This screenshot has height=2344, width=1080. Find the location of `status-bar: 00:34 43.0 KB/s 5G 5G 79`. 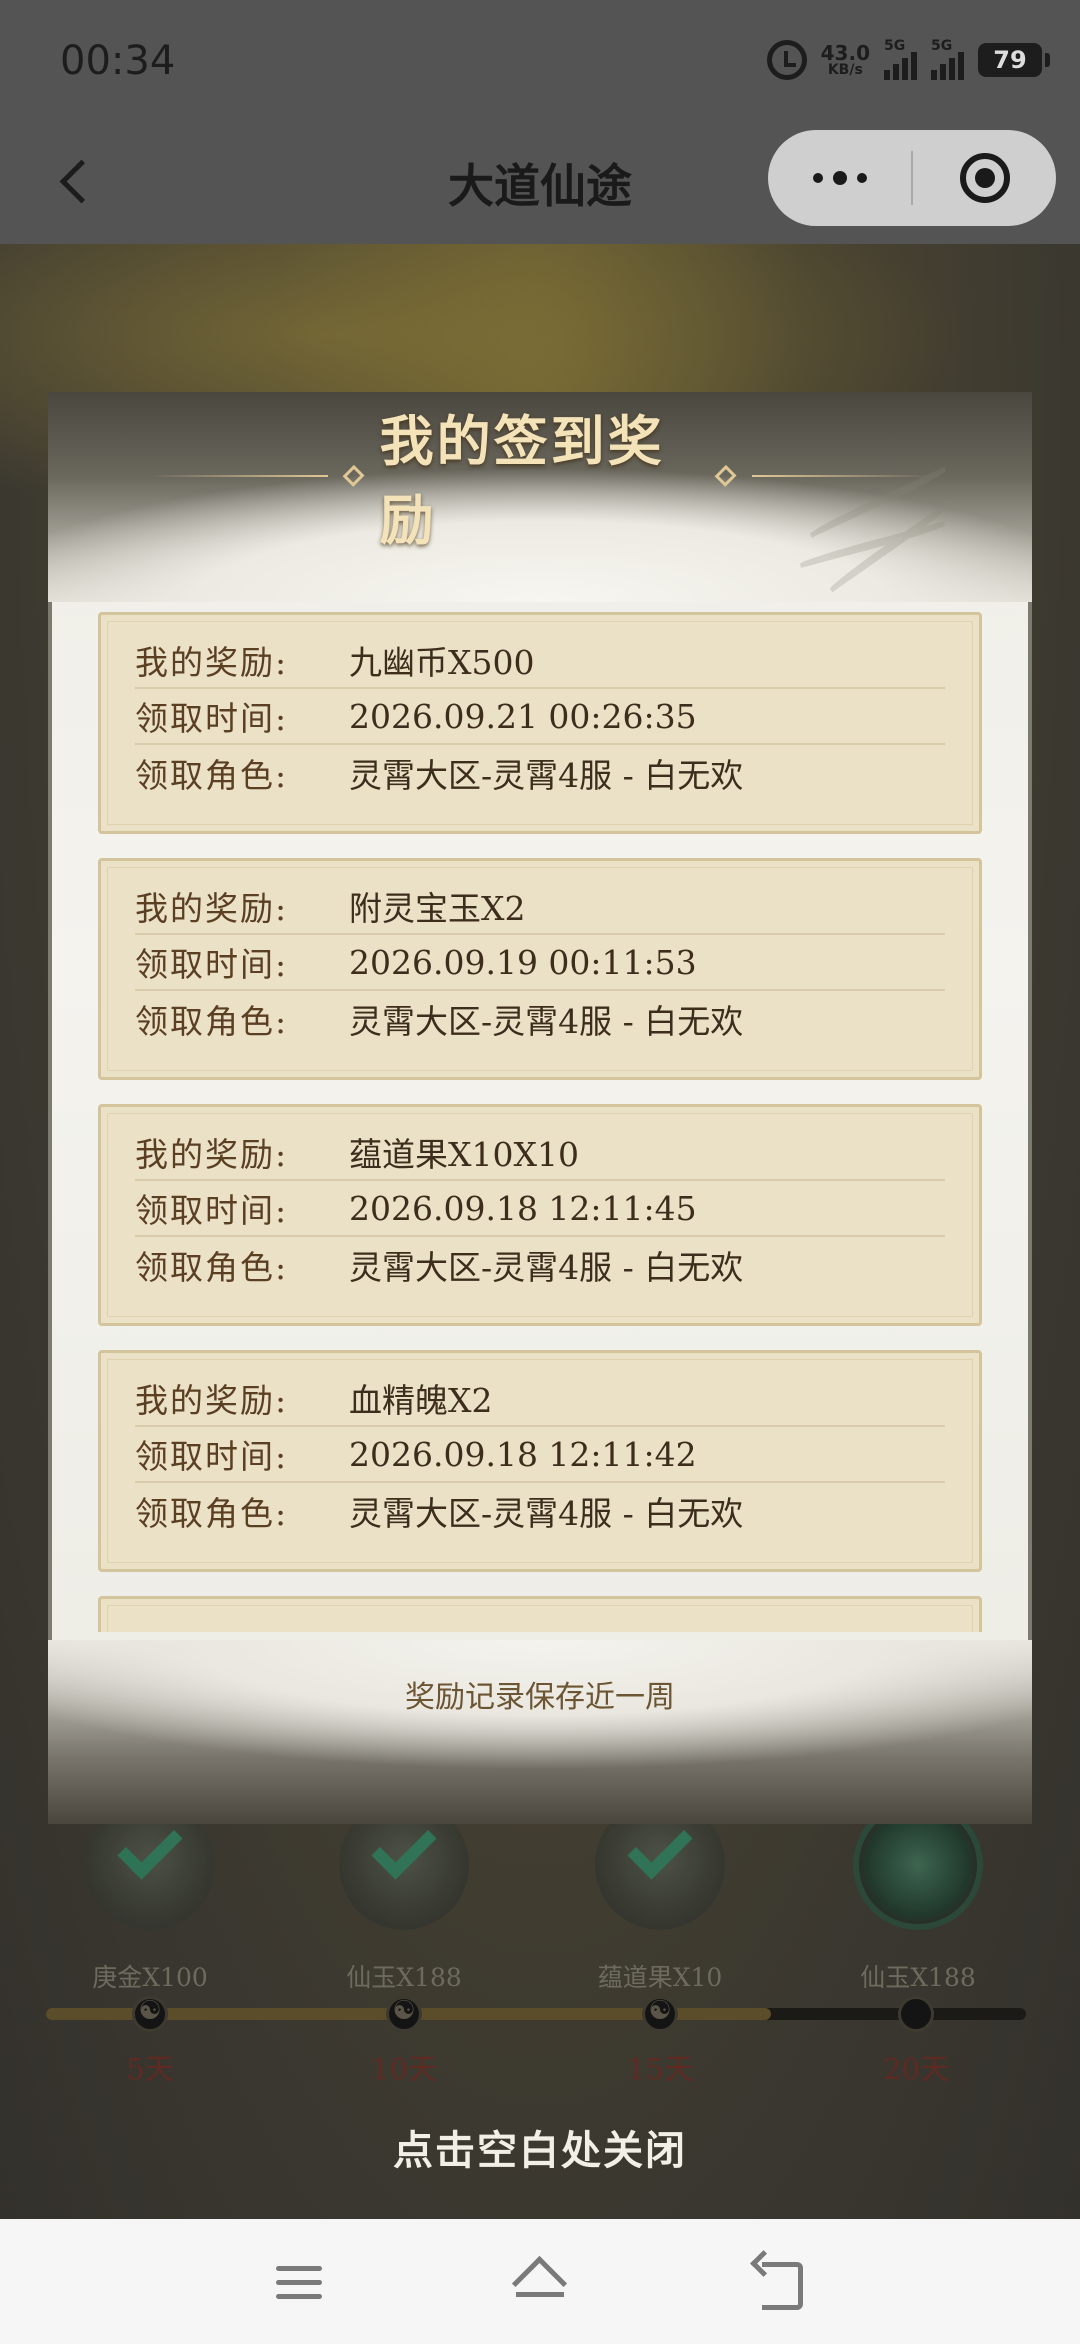

status-bar: 00:34 43.0 KB/s 5G 5G 79 is located at coordinates (540, 61).